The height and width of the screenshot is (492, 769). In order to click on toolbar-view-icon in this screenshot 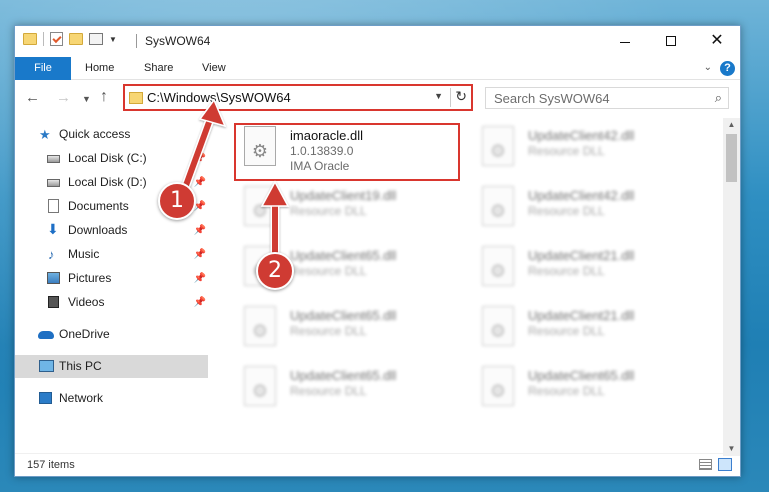, I will do `click(96, 39)`.